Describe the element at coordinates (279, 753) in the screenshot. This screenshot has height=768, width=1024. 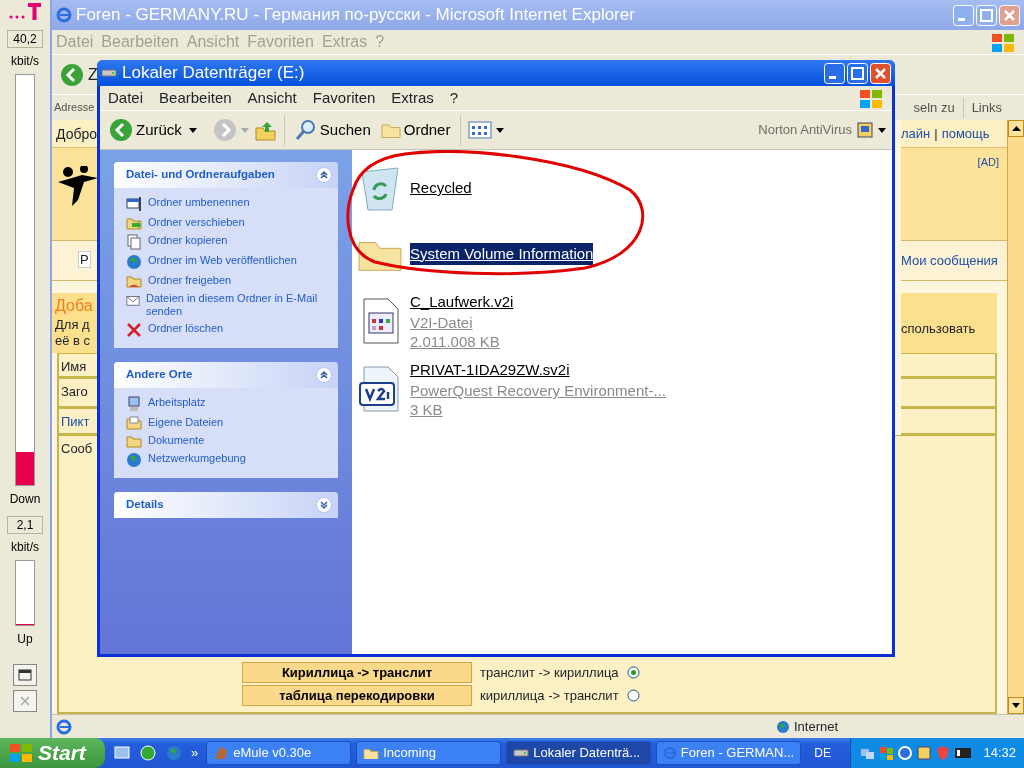
I see `taskbar-button: eMule v0.30e` at that location.